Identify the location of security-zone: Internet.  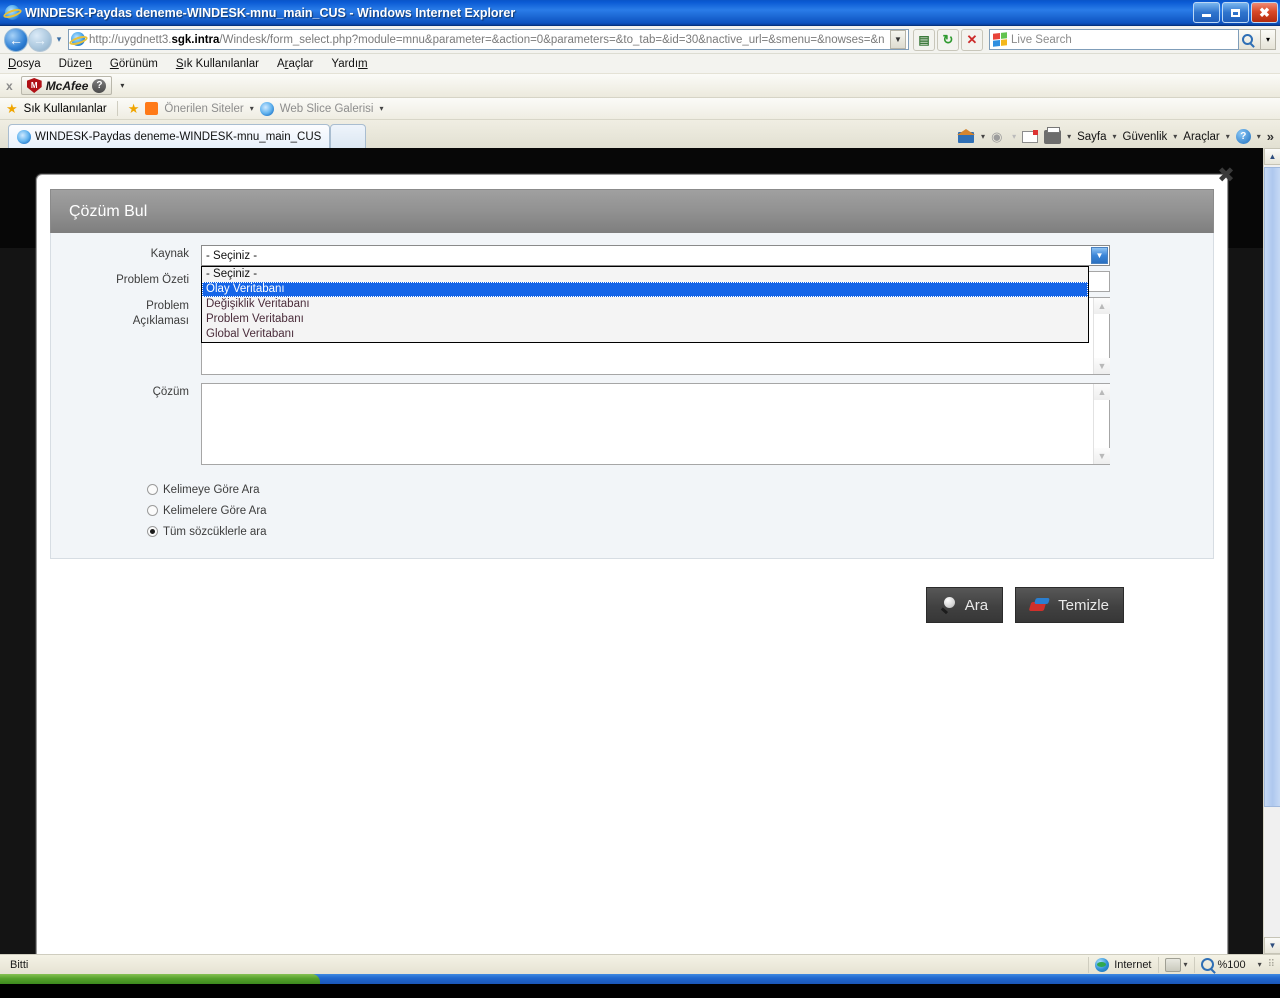
(1123, 965).